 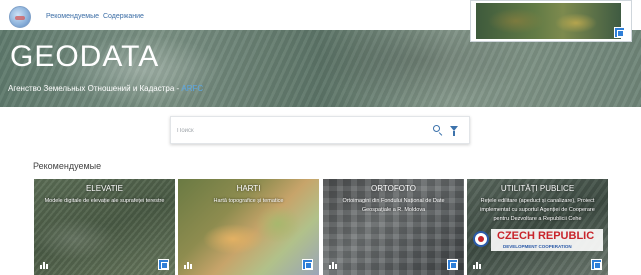 I want to click on open-map-icon, so click(x=619, y=32).